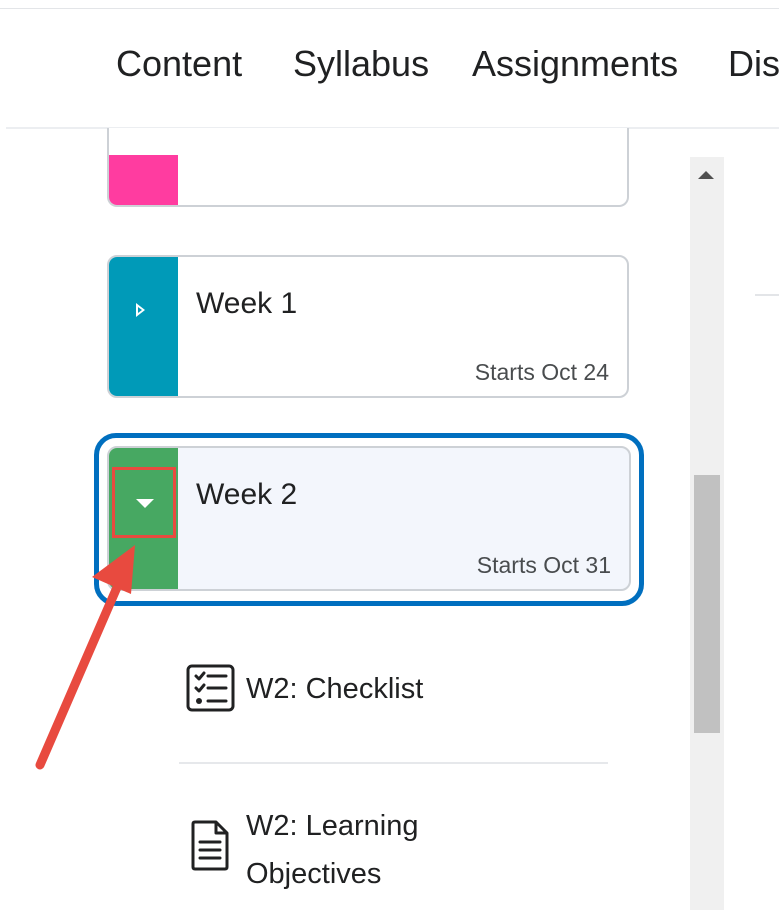  I want to click on module-start-date: Starts Oct 24, so click(541, 372).